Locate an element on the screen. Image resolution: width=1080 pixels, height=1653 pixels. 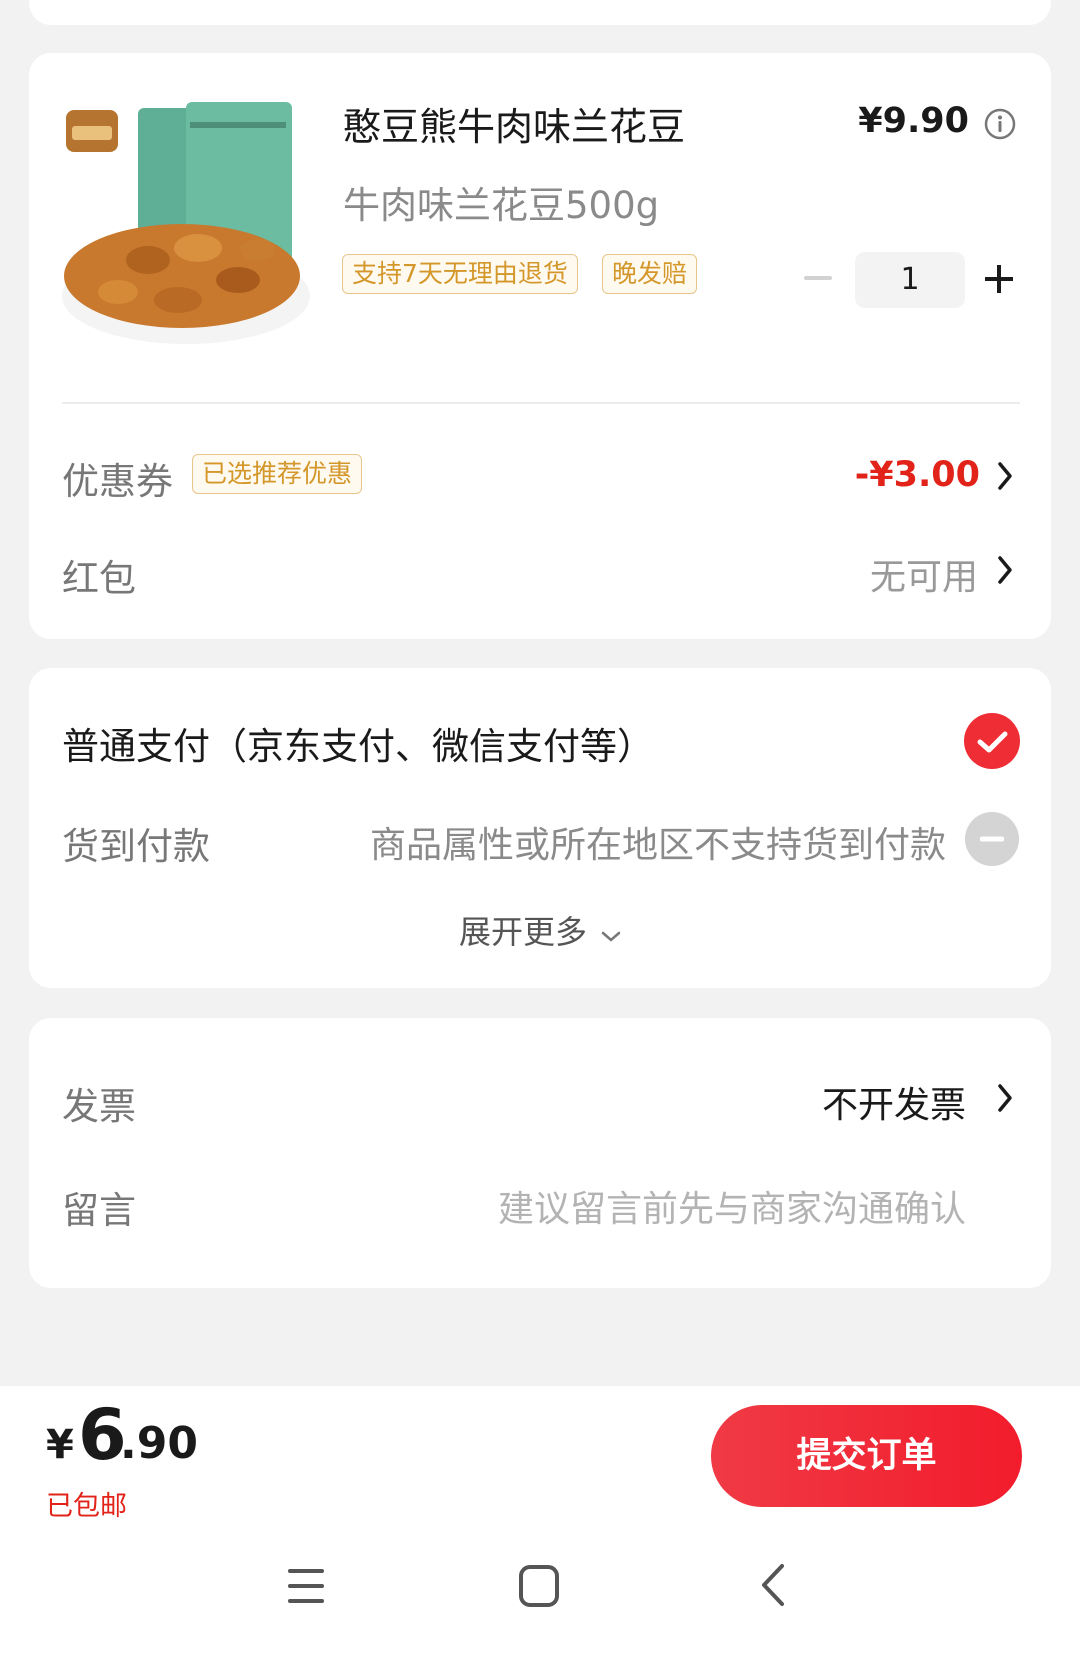
product-name: 憨豆熊牛肉味兰花豆 is located at coordinates (514, 123).